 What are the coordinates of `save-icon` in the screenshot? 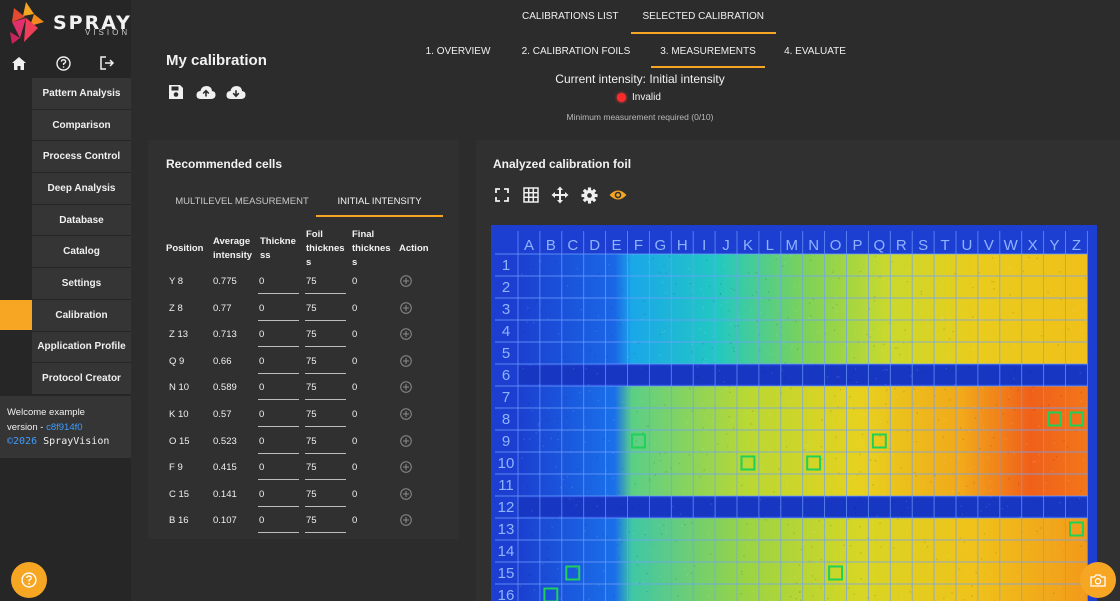 It's located at (176, 92).